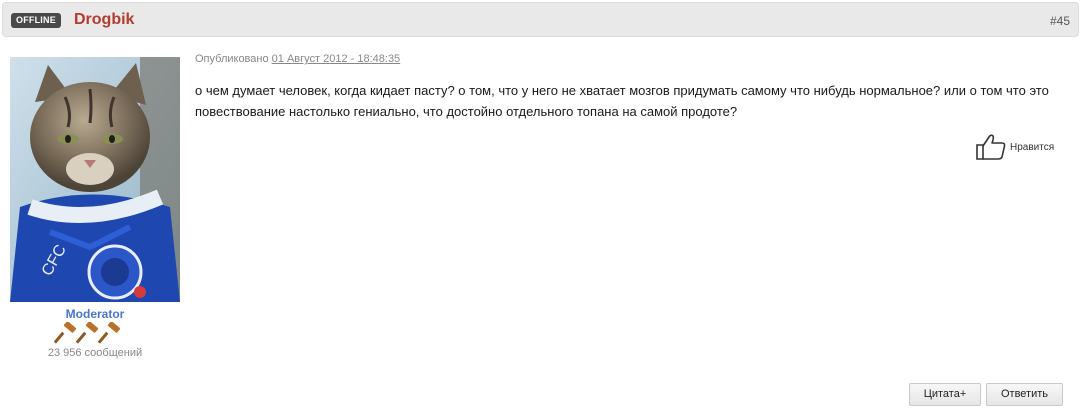  Describe the element at coordinates (104, 20) in the screenshot. I see `author-name-link: Drogbik` at that location.